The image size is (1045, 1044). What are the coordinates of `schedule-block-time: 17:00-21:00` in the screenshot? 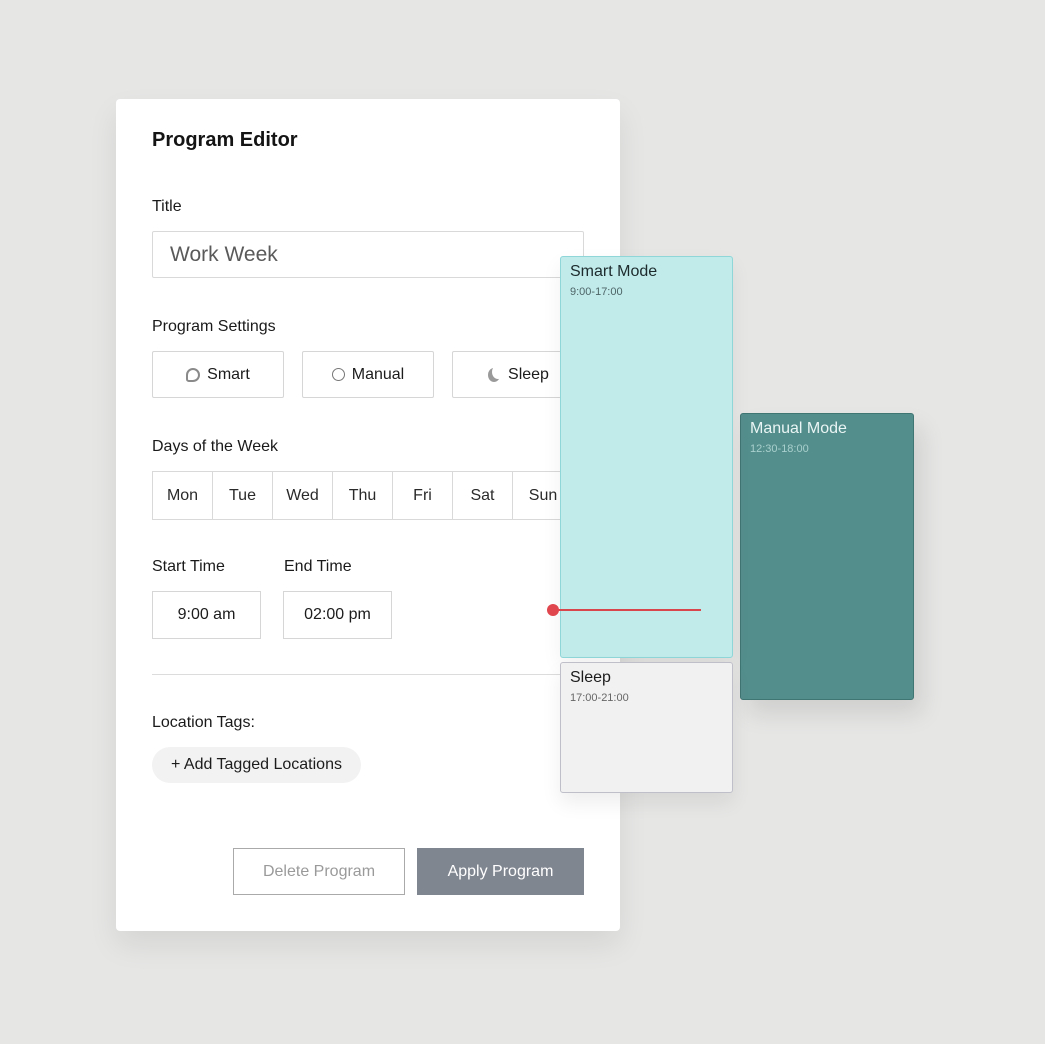 It's located at (599, 698).